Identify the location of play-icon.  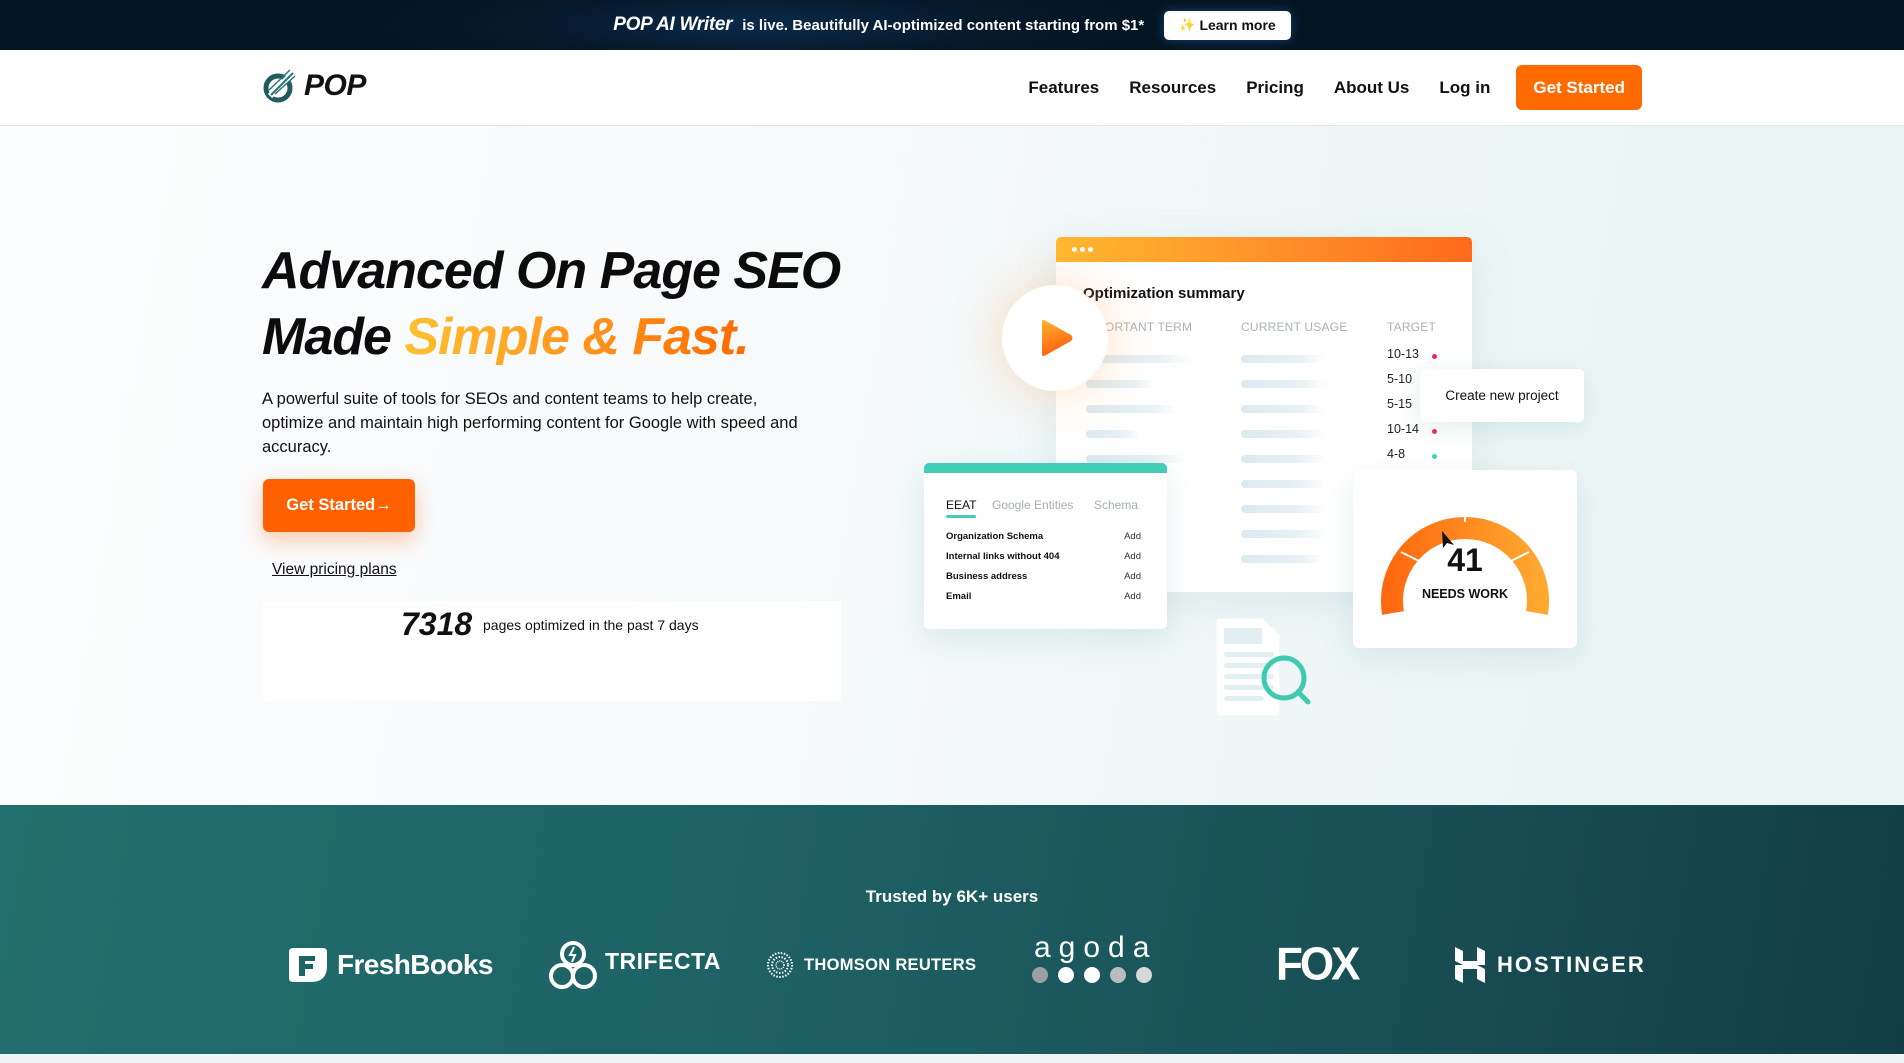
(1057, 338).